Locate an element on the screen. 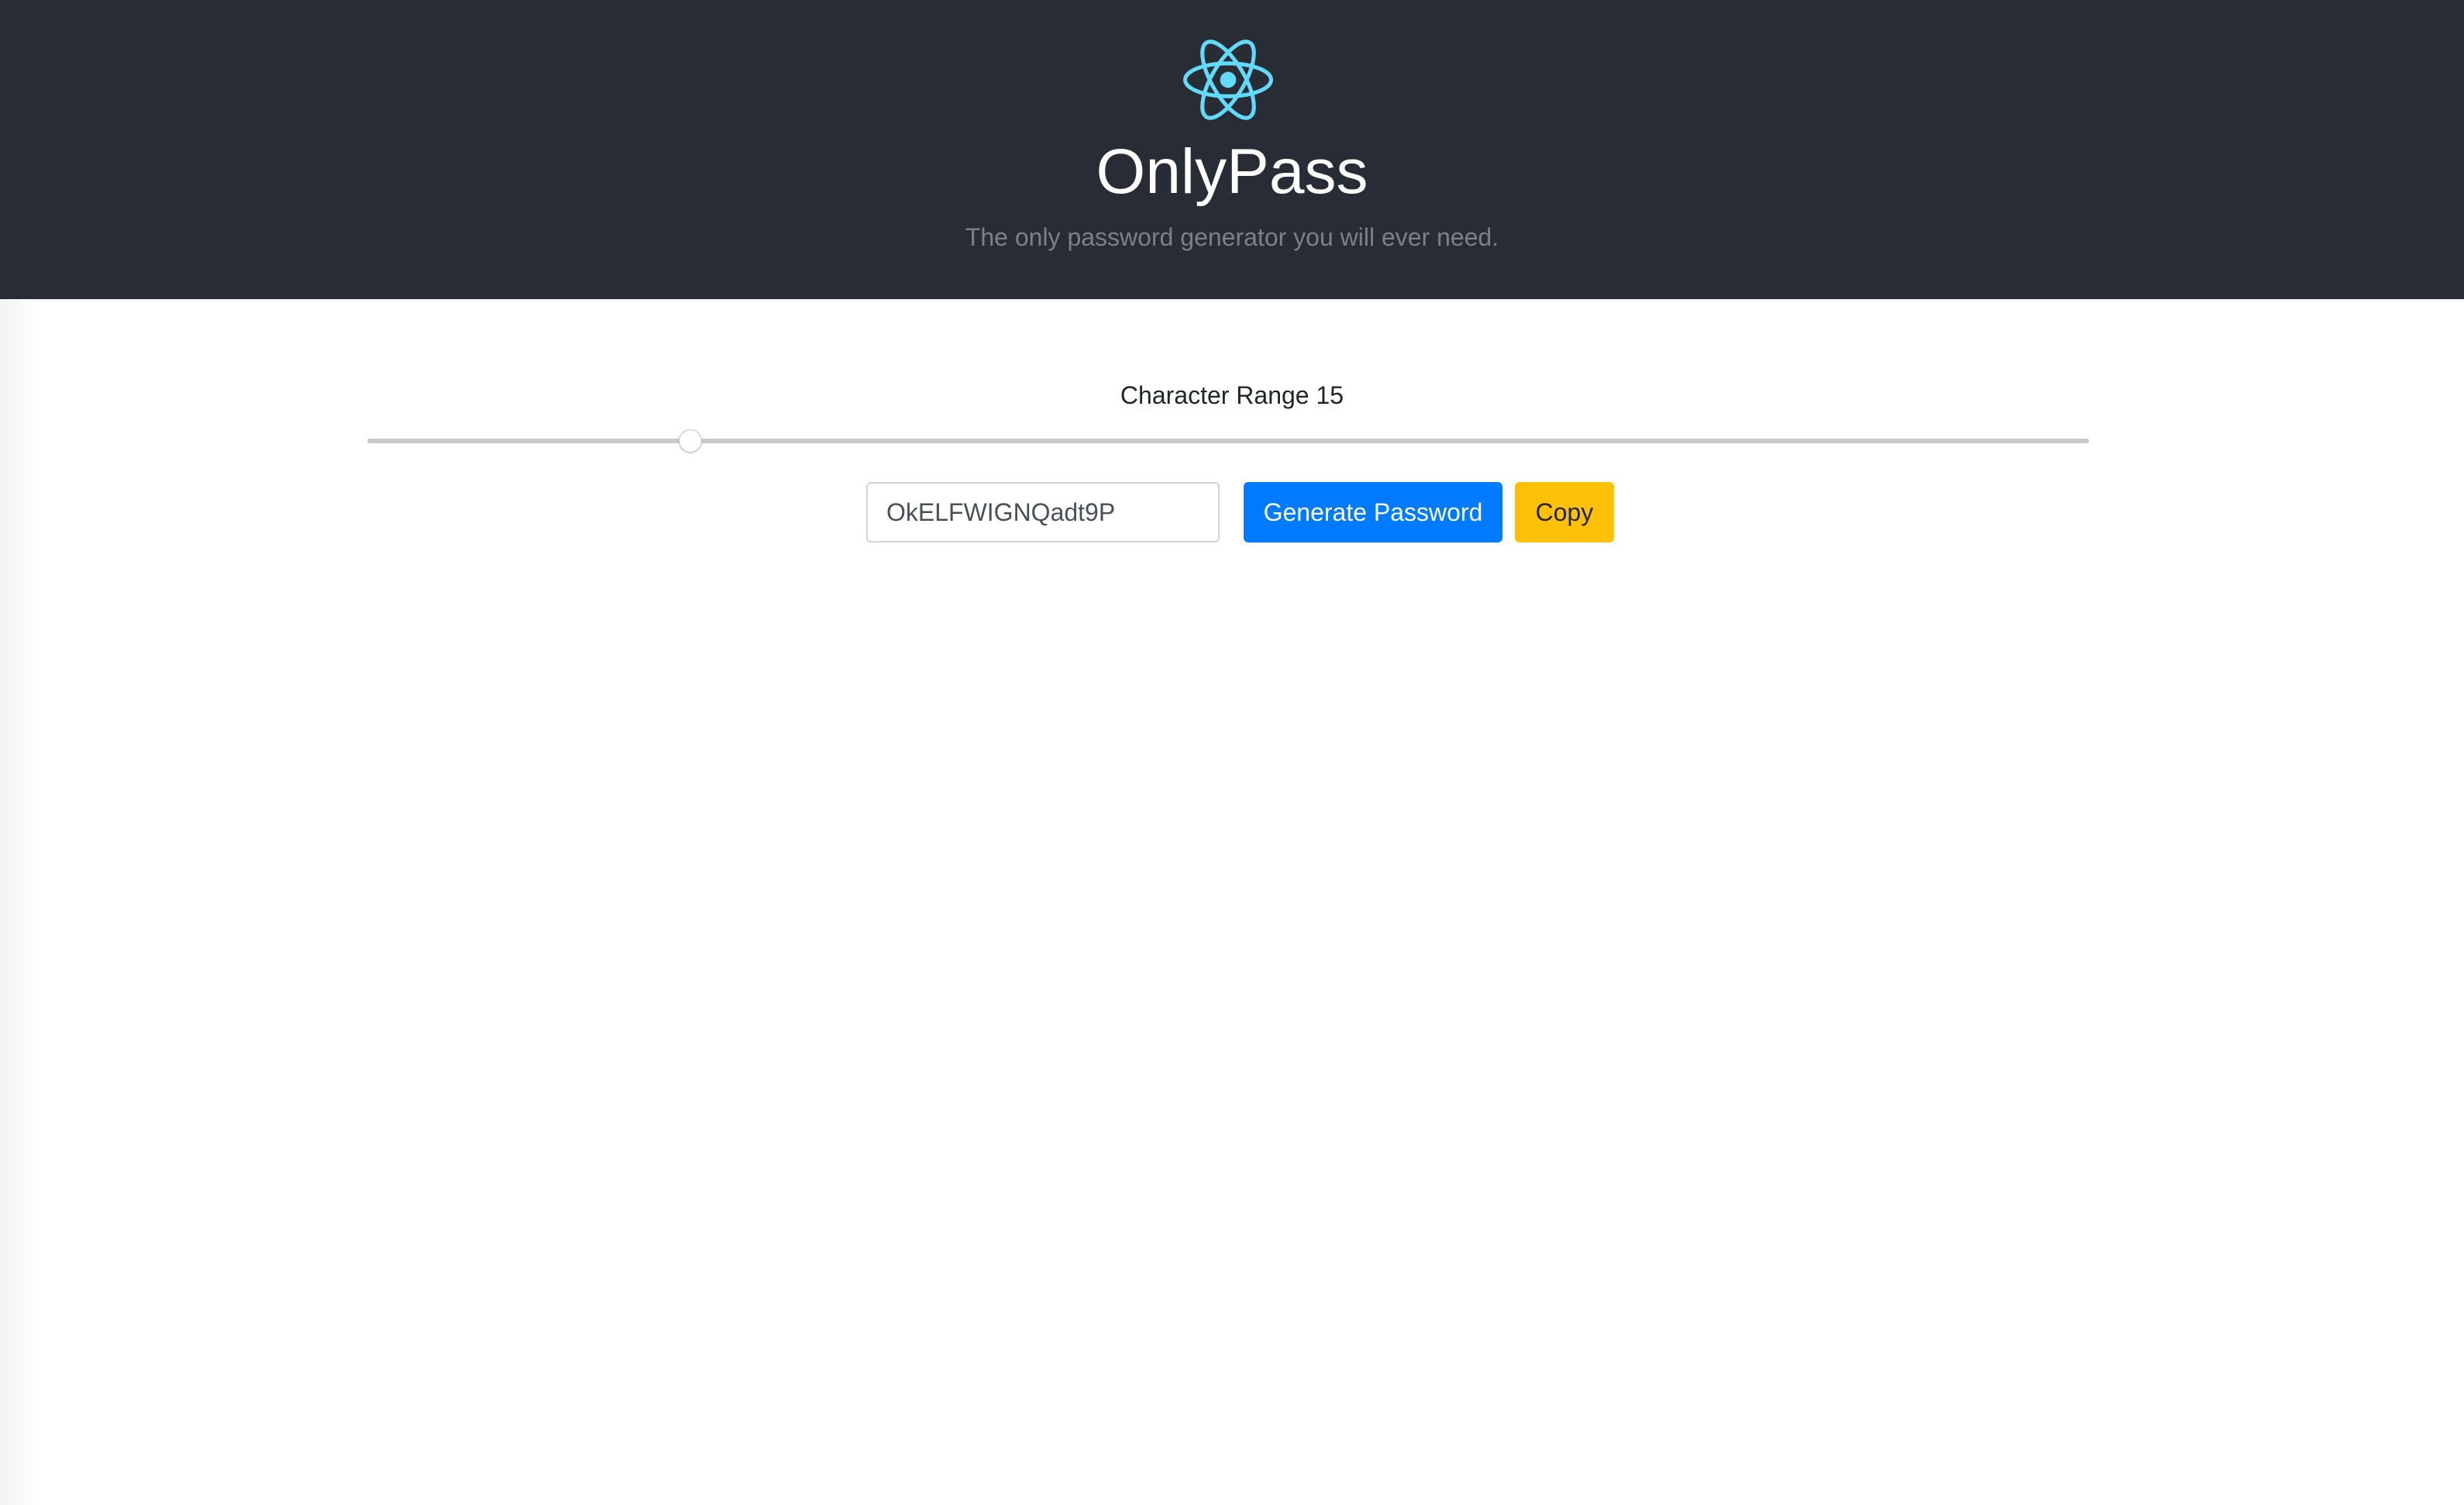 The height and width of the screenshot is (1505, 2464). slider-thumb is located at coordinates (690, 441).